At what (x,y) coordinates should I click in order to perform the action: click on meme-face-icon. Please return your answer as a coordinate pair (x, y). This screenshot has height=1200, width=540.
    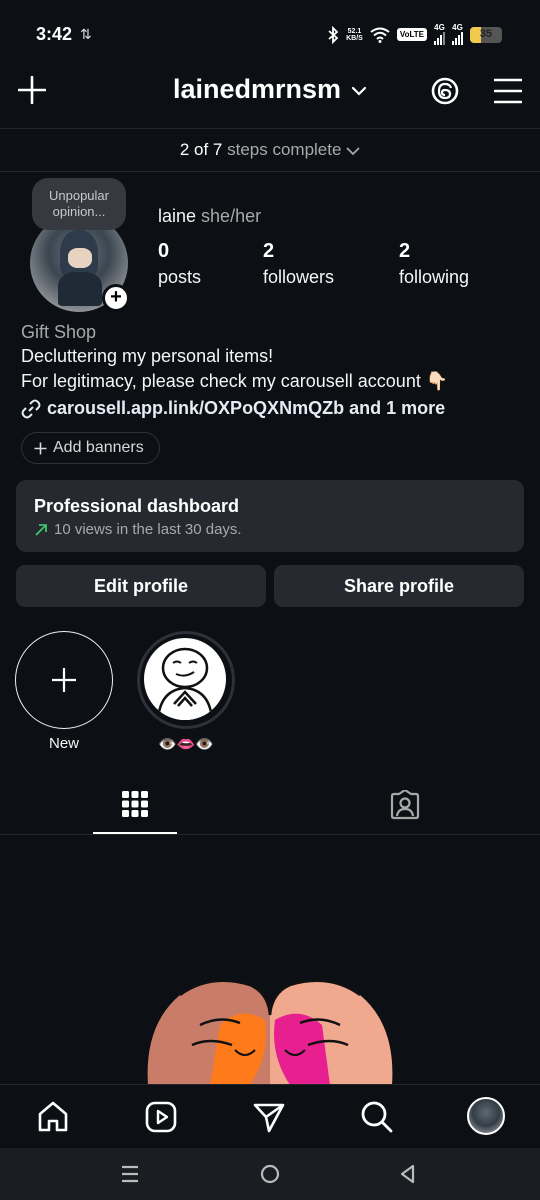
    Looking at the image, I should click on (185, 683).